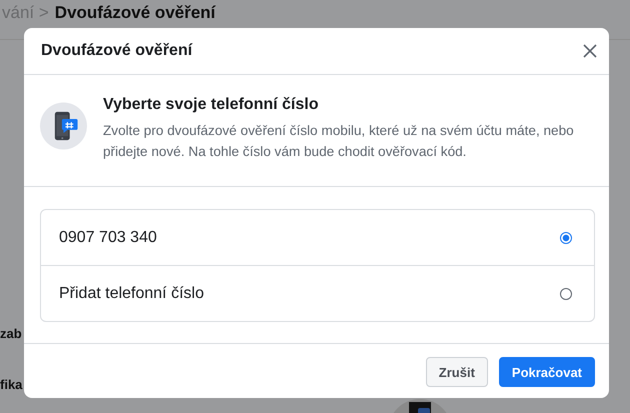 Image resolution: width=630 pixels, height=413 pixels. Describe the element at coordinates (546, 372) in the screenshot. I see `continue-button: Pokračovat` at that location.